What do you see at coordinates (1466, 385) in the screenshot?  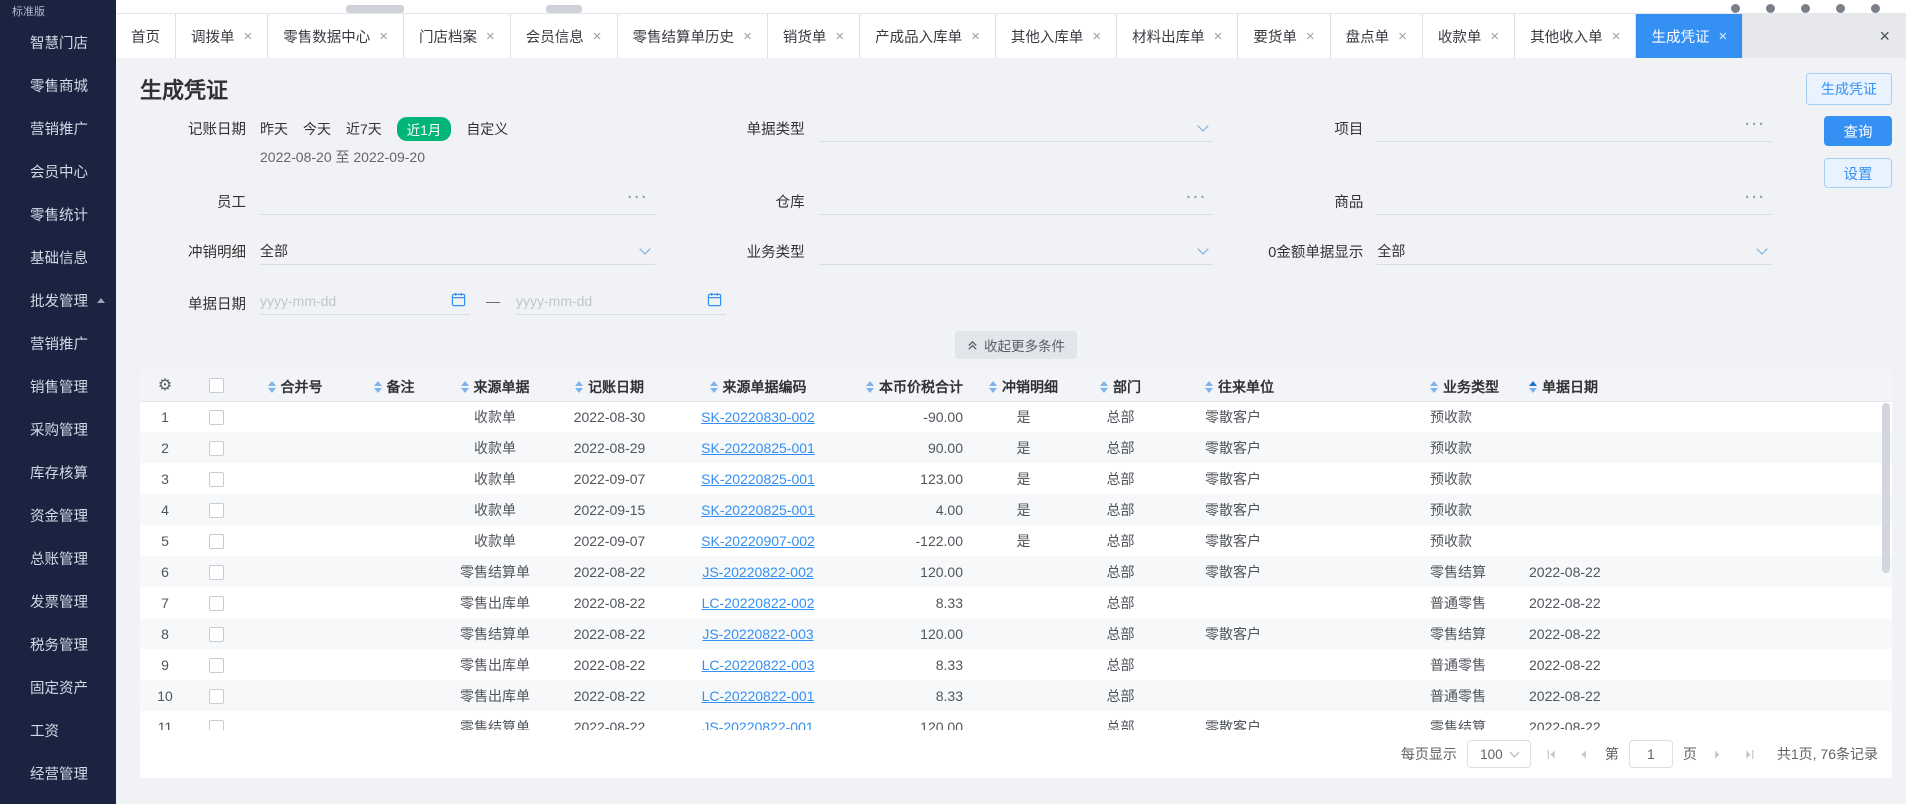 I see `col-header-biz-type: 业务类型` at bounding box center [1466, 385].